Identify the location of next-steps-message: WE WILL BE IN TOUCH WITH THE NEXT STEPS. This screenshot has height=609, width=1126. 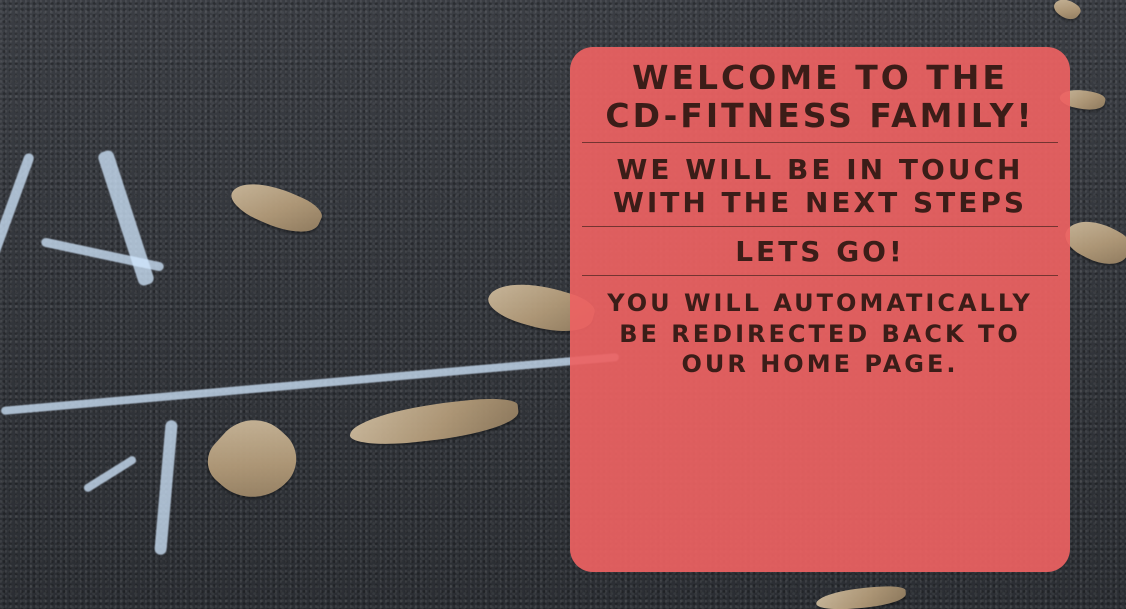
(820, 186).